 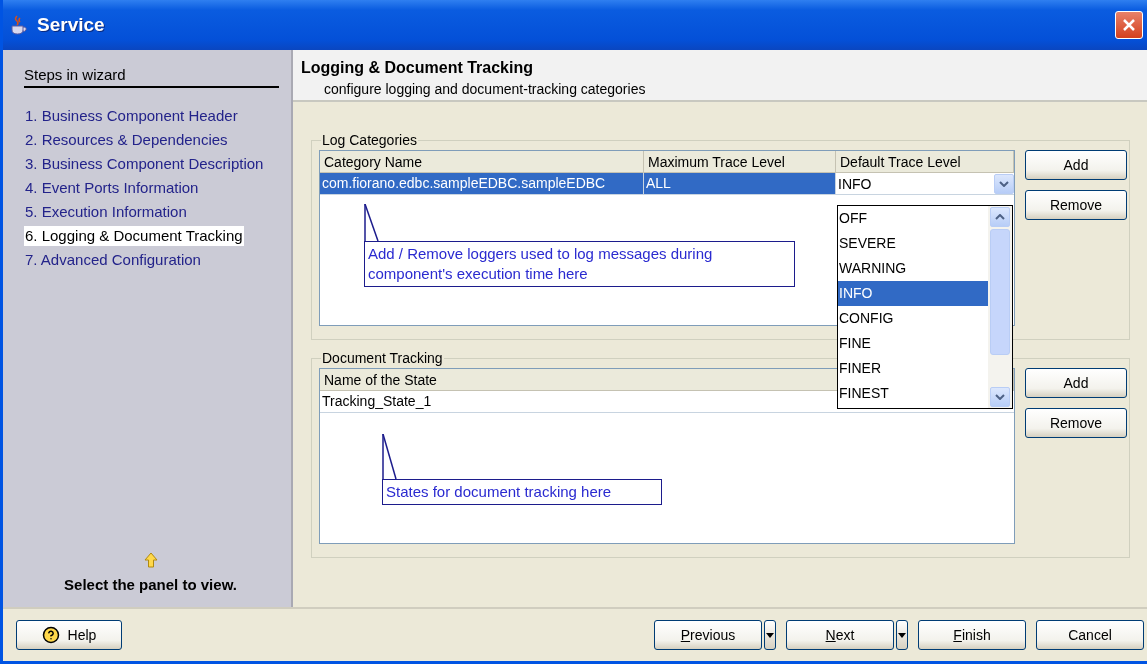 What do you see at coordinates (972, 635) in the screenshot?
I see `wizard-button: Finish` at bounding box center [972, 635].